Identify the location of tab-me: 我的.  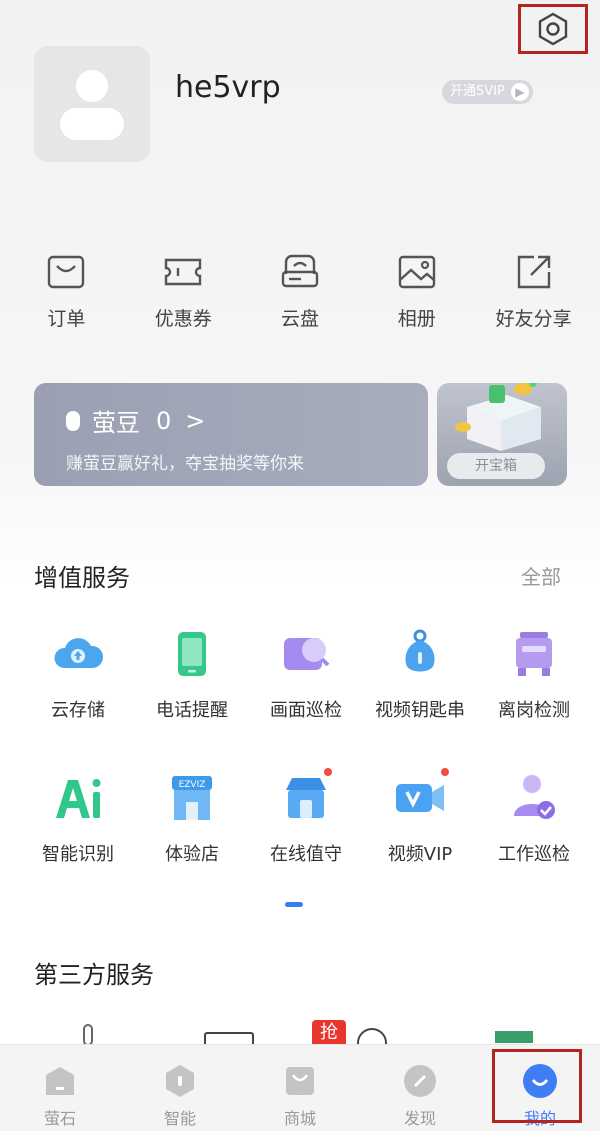
(540, 1088).